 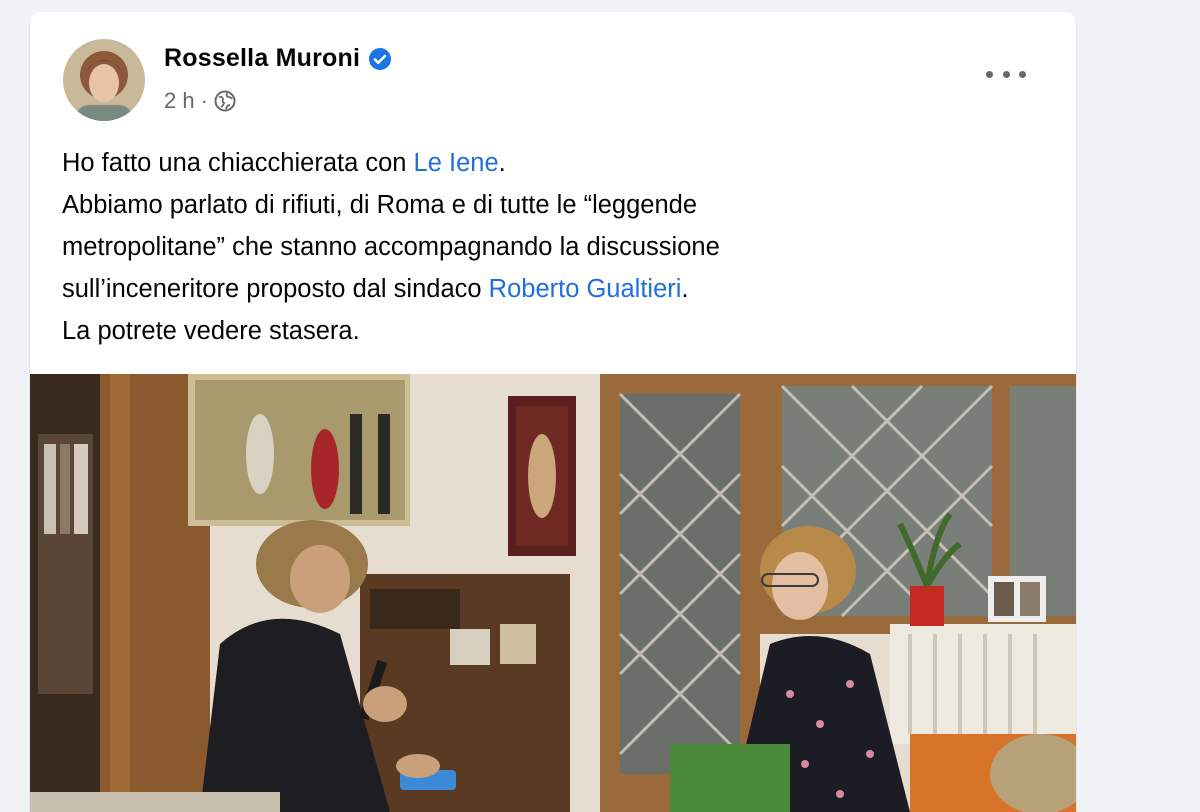 I want to click on mention-roberto-gualtieri: Roberto Gualtieri, so click(x=585, y=289).